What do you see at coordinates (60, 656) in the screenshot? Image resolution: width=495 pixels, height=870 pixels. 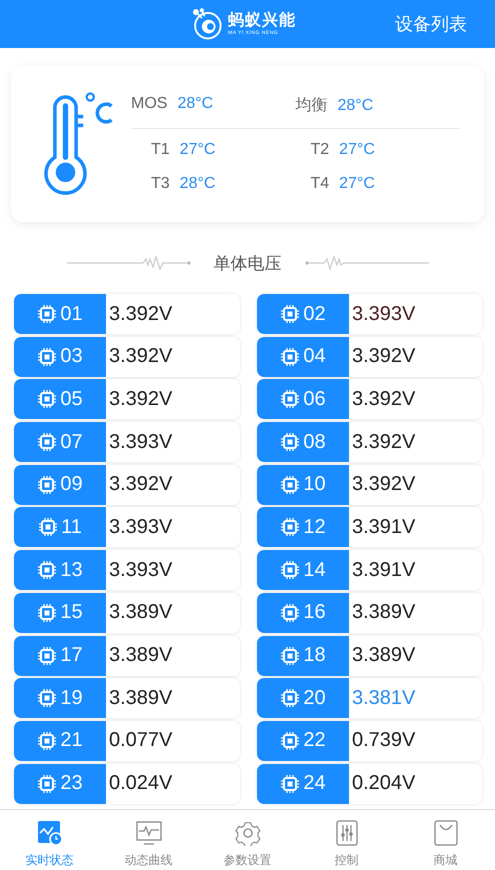 I see `cell-label: 17` at bounding box center [60, 656].